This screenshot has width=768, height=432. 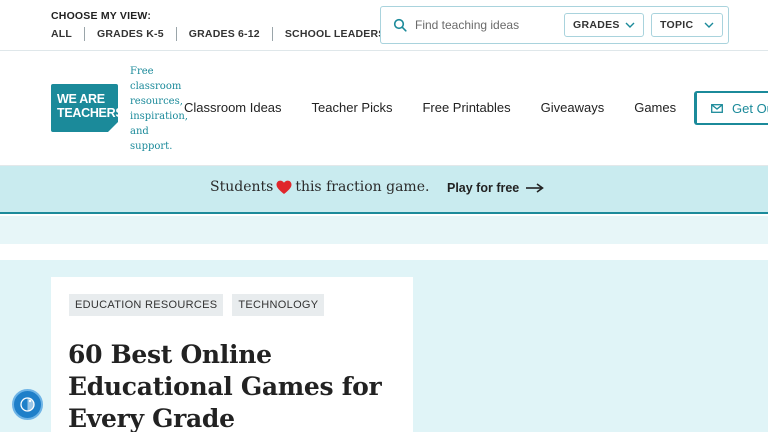 I want to click on topic-filter-dropdown: TOPIC, so click(x=687, y=25).